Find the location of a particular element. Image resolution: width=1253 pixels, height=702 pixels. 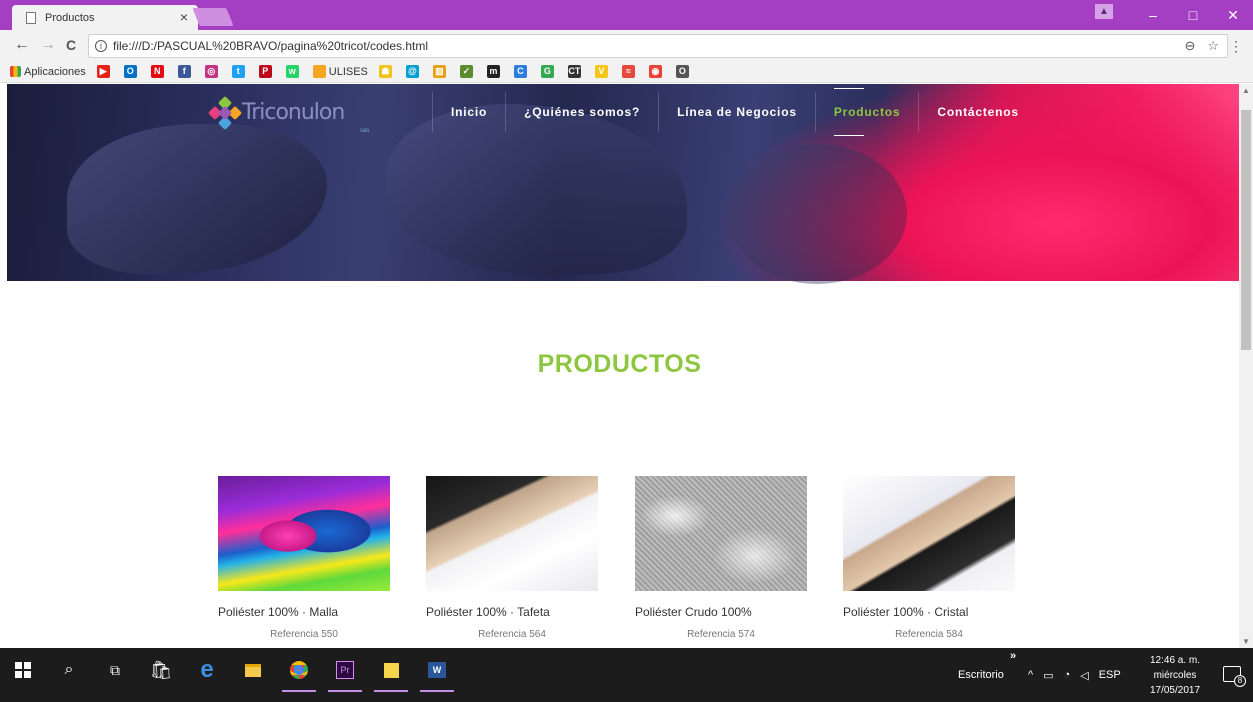

bookmark-star-icon: ☆ is located at coordinates (1213, 46).